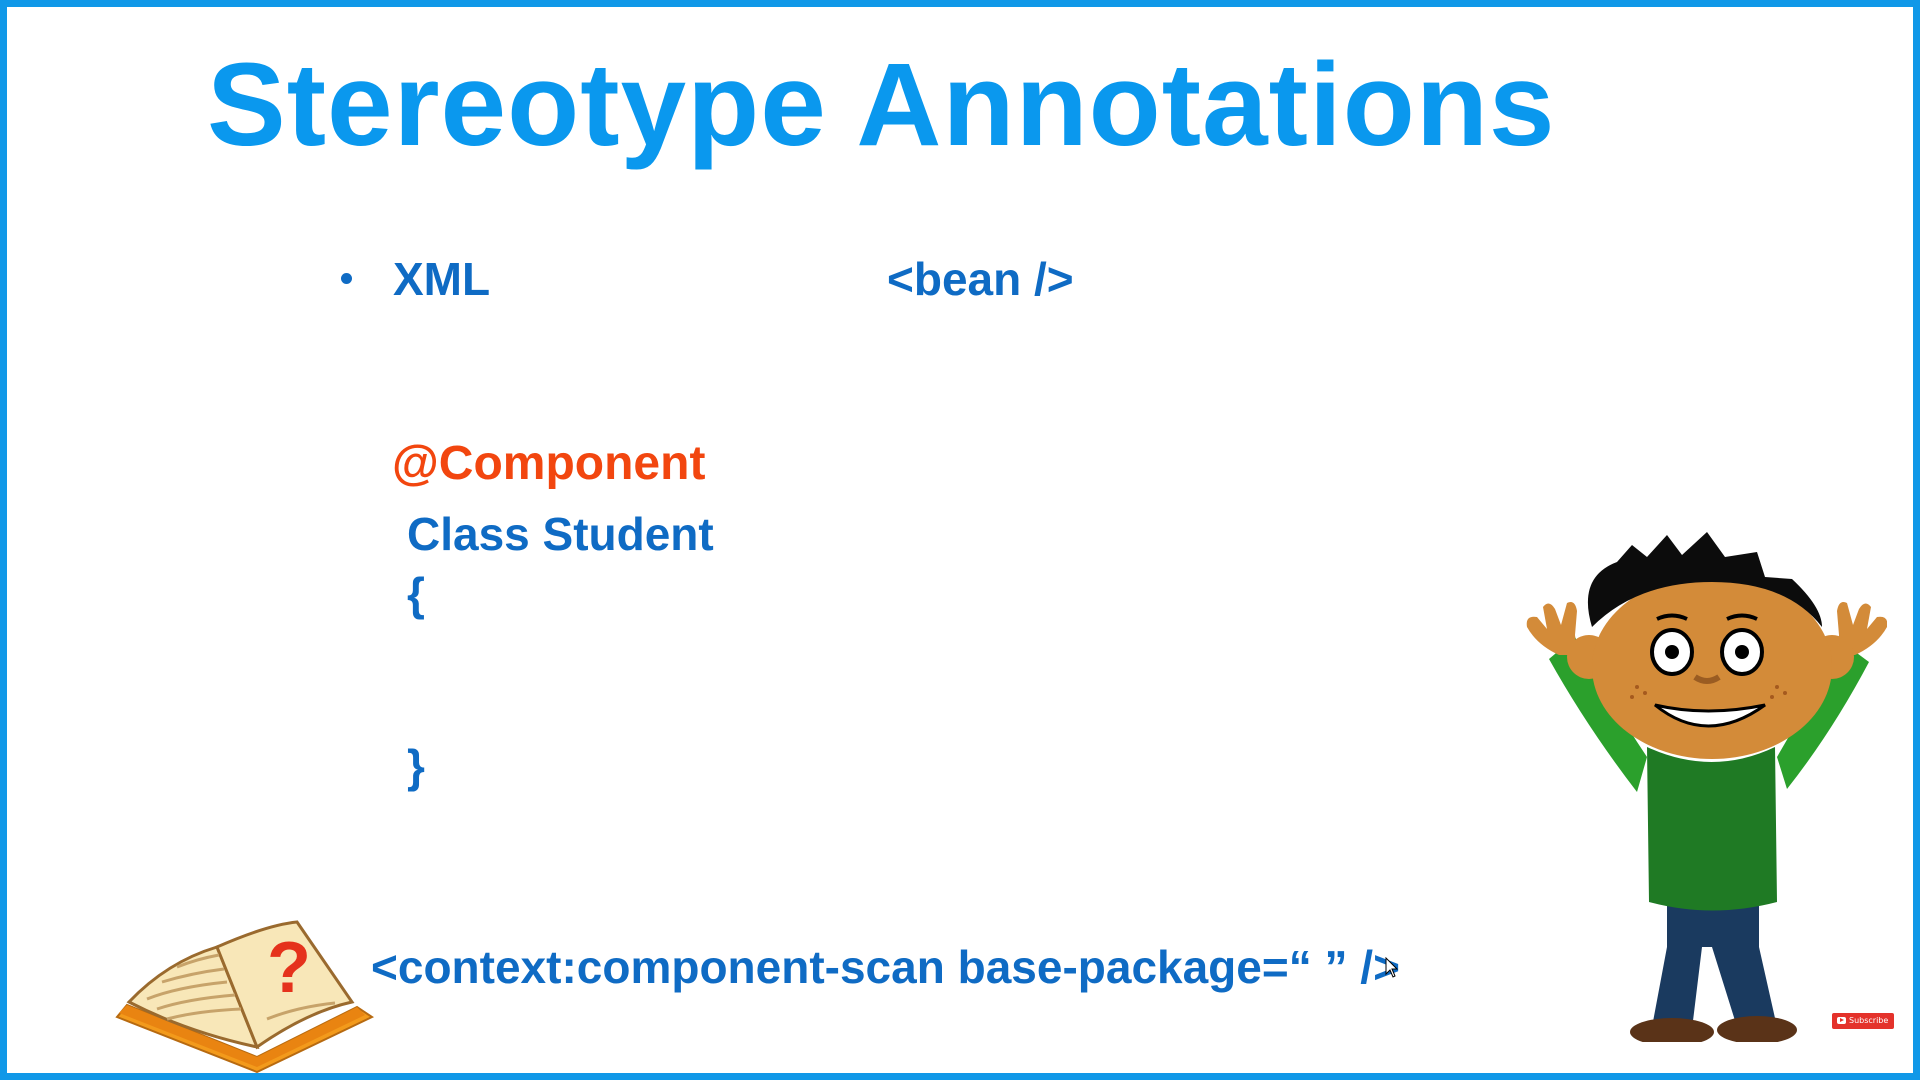  I want to click on subscribe-label: Subscribe, so click(1869, 1020).